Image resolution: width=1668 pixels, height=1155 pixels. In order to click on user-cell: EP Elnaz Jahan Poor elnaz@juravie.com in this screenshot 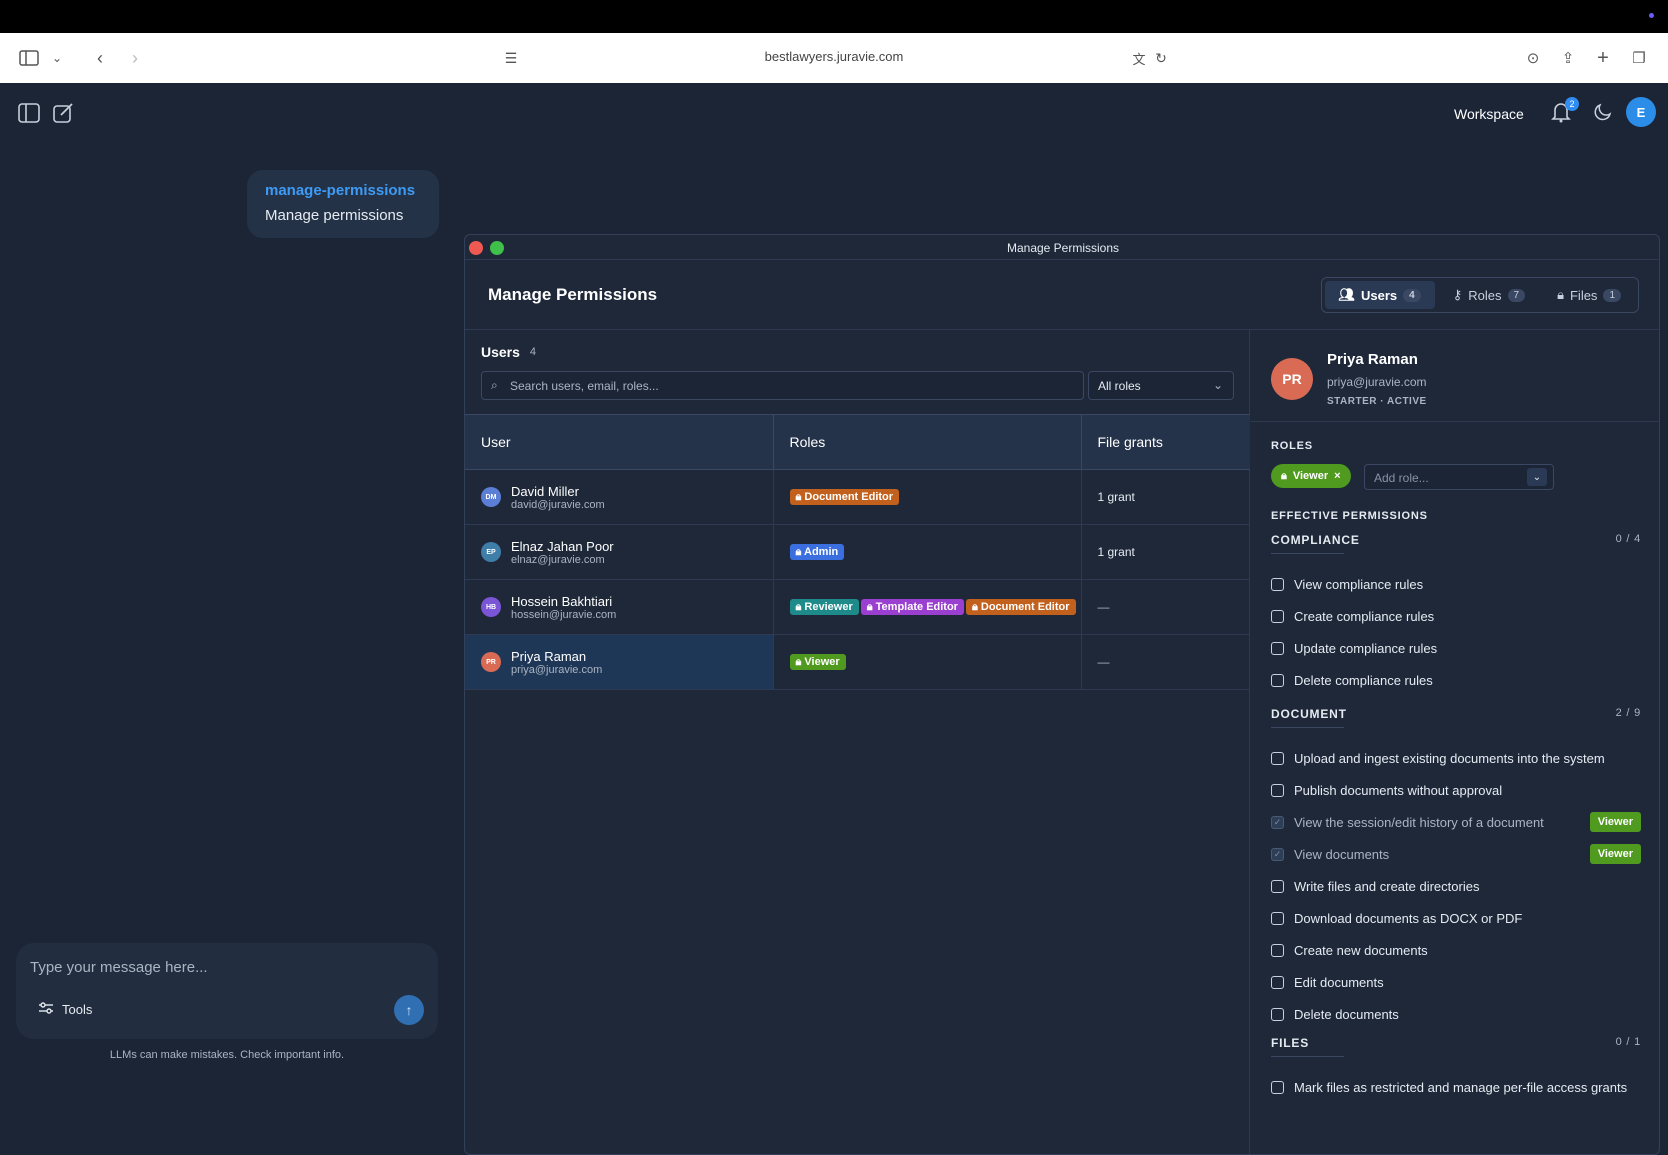, I will do `click(619, 552)`.